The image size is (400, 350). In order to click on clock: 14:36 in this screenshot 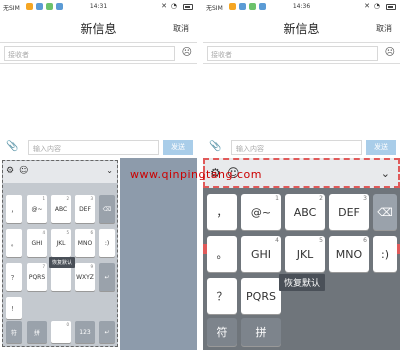, I will do `click(301, 6)`.